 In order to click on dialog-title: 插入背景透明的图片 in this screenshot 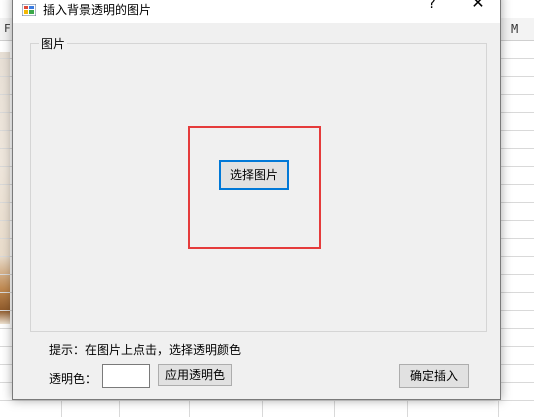, I will do `click(97, 10)`.